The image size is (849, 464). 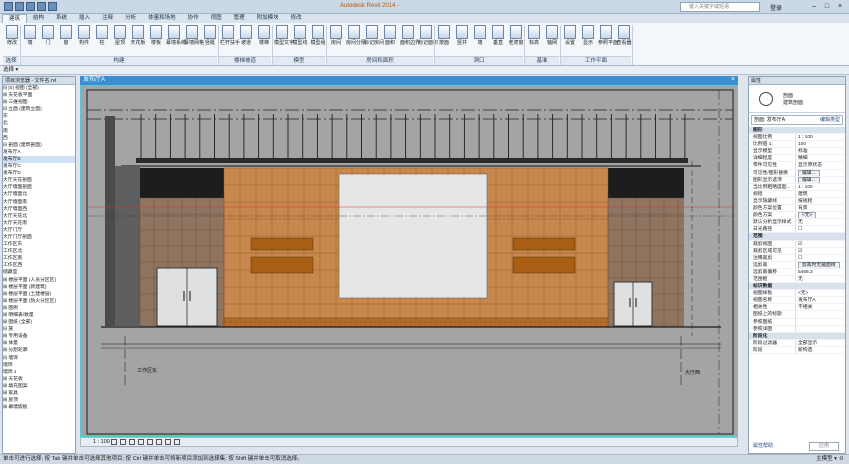 I want to click on ribbon-tool-29: 标高, so click(x=534, y=35).